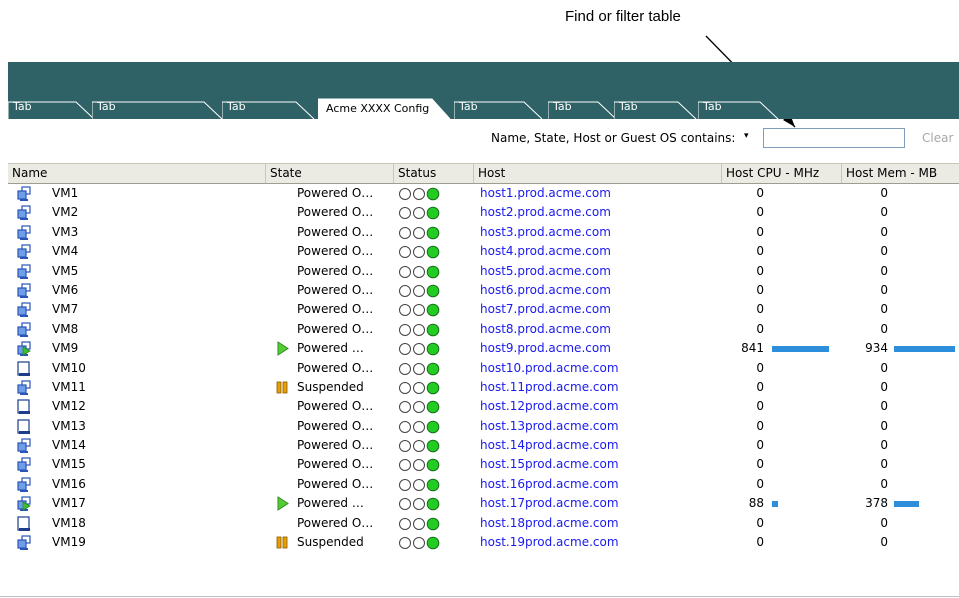 This screenshot has width=959, height=598. I want to click on host-link: host1.prod.acme.com, so click(545, 193).